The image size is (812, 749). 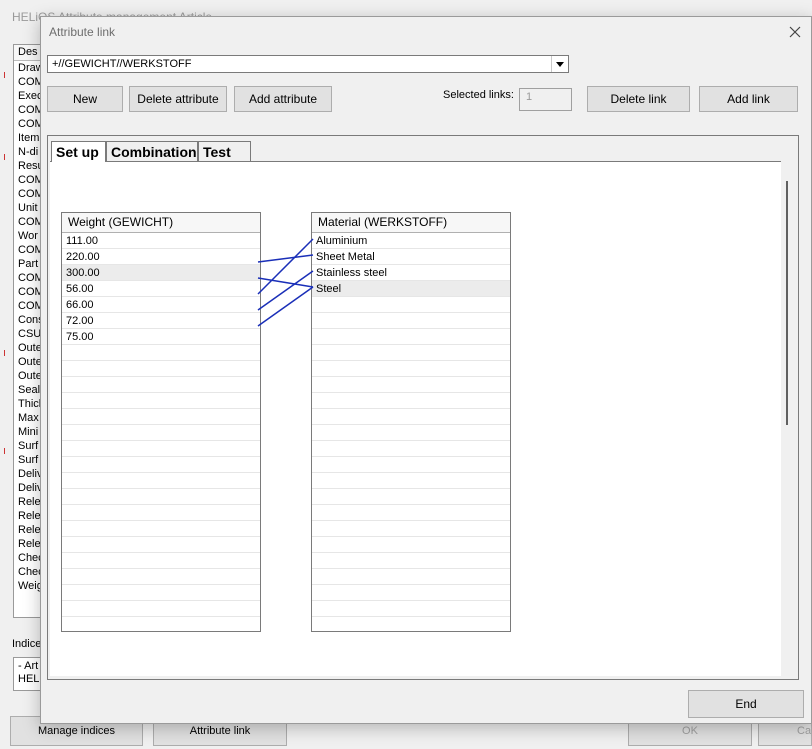 I want to click on selected-links-field: 1, so click(x=545, y=99).